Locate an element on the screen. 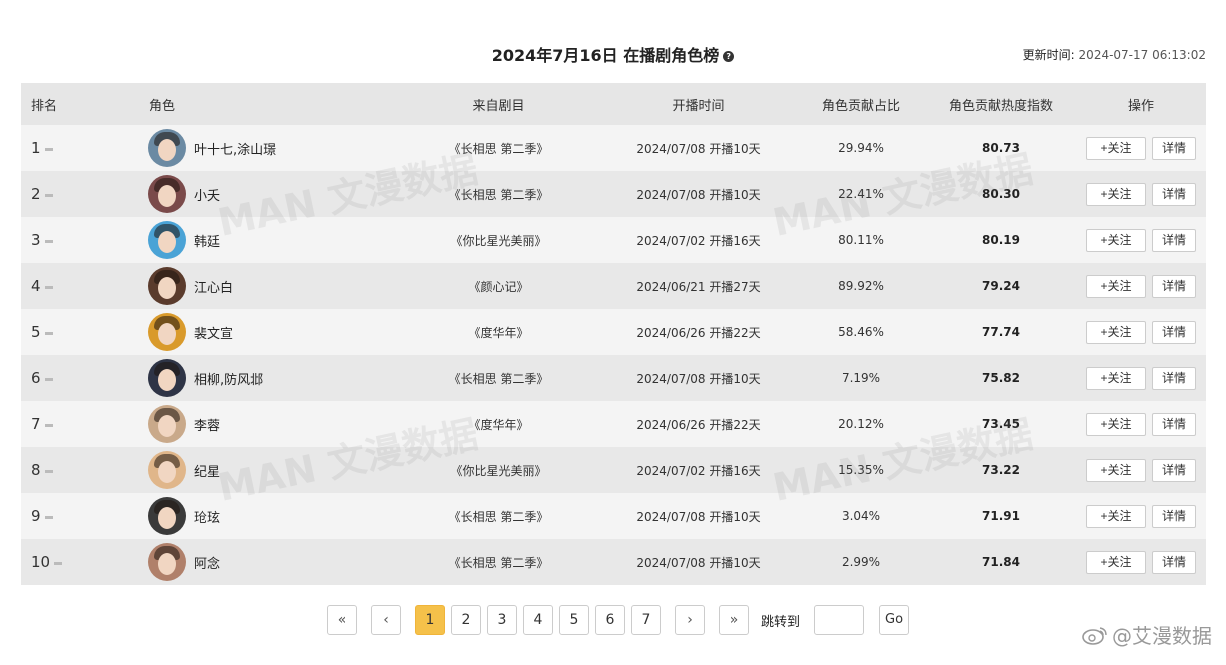 This screenshot has height=665, width=1226. air-time-cell: 2024/07/08 开播10天 is located at coordinates (698, 562).